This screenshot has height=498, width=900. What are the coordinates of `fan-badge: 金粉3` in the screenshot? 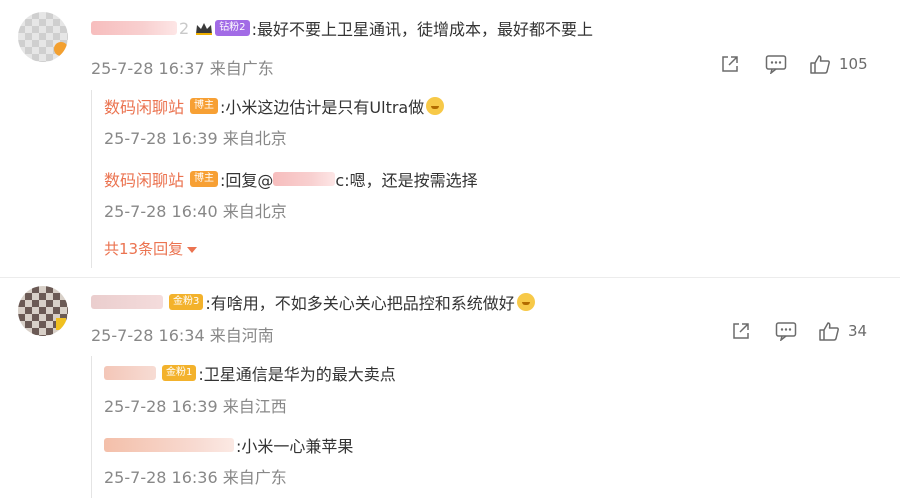 It's located at (186, 302).